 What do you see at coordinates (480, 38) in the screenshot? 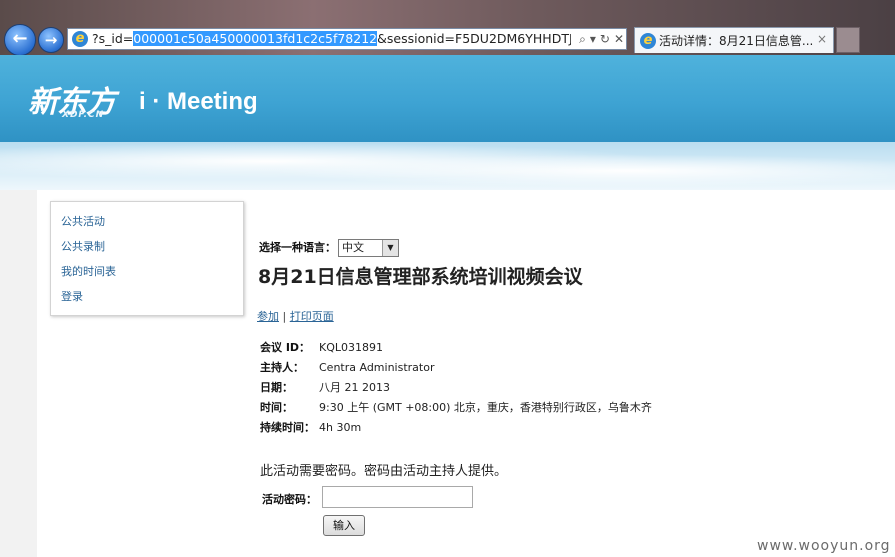
I see `address-suffix: &sessionid=F5DU2DM6YHHDTJM` at bounding box center [480, 38].